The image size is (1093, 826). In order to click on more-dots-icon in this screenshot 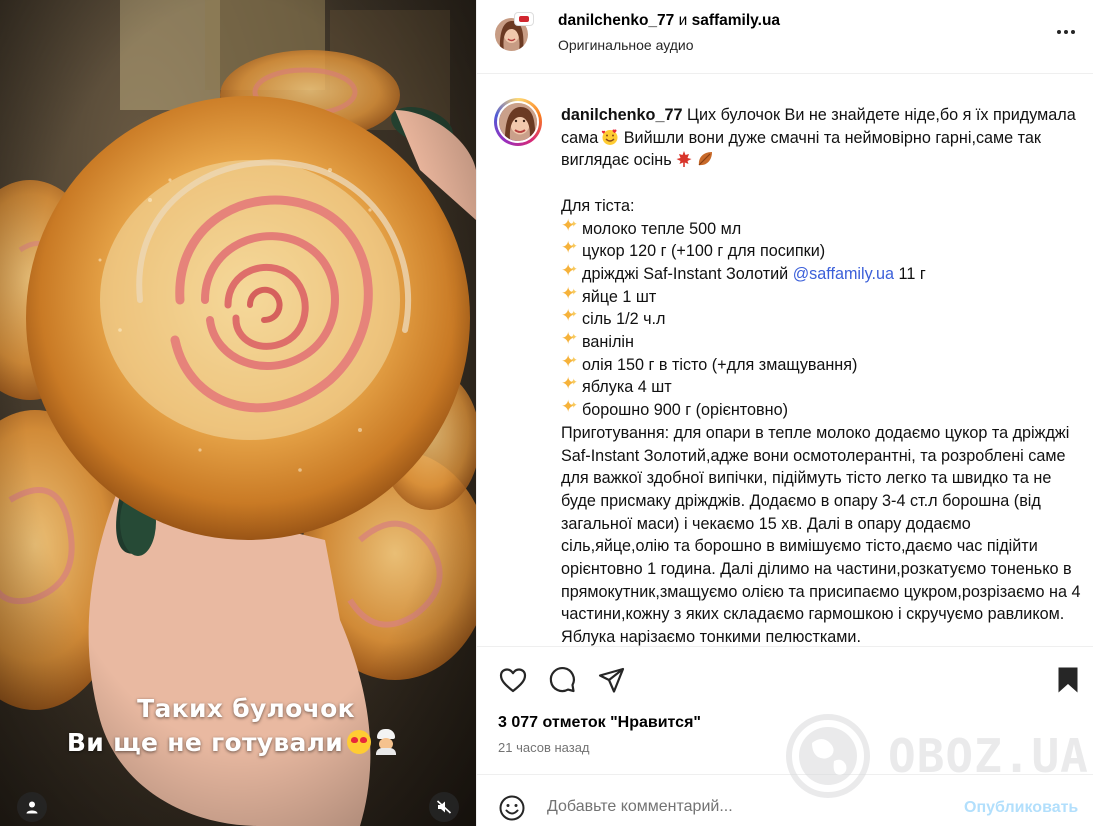, I will do `click(1059, 32)`.